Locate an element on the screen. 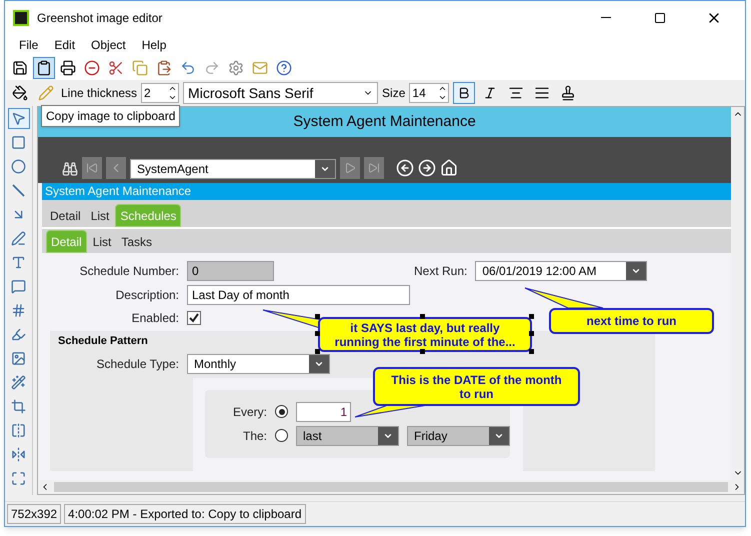  bold-icon is located at coordinates (464, 93).